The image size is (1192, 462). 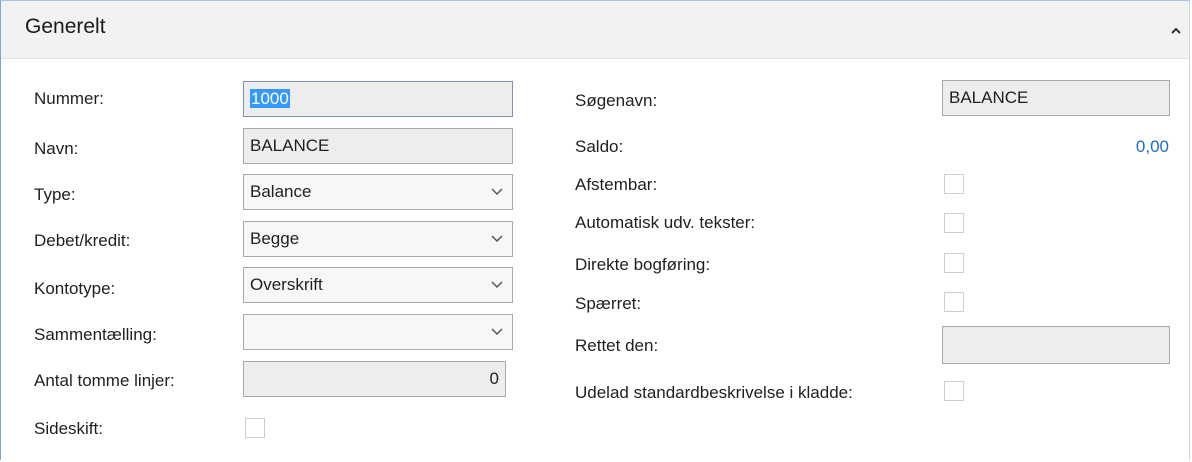 What do you see at coordinates (378, 285) in the screenshot?
I see `kontotype-select: Overskrift` at bounding box center [378, 285].